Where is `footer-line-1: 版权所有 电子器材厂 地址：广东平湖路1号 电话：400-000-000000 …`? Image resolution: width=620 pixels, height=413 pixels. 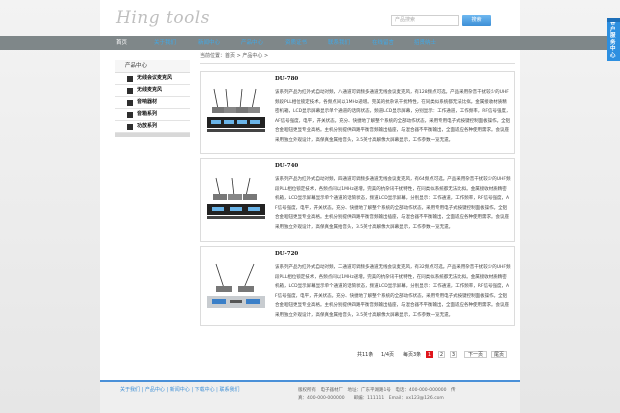
footer-line-1: 版权所有 电子器材厂 地址：广东平湖路1号 电话：400-000-000000 … is located at coordinates (377, 390).